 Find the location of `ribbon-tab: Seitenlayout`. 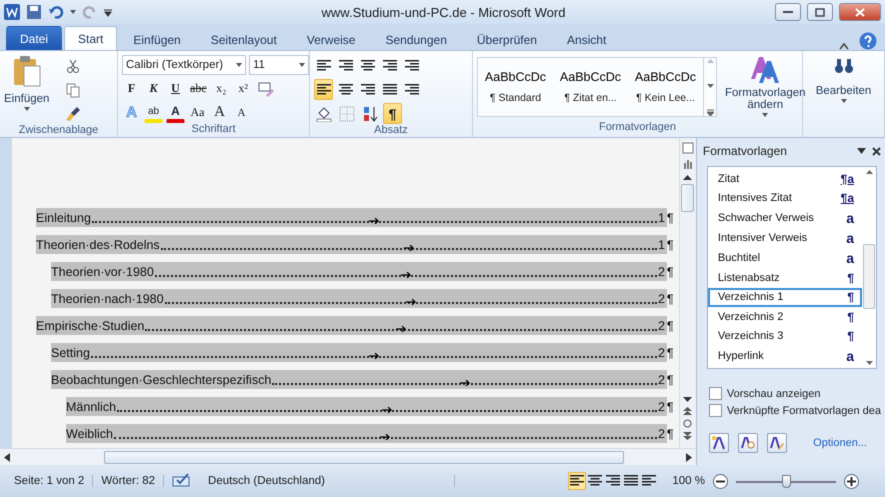

ribbon-tab: Seitenlayout is located at coordinates (243, 39).